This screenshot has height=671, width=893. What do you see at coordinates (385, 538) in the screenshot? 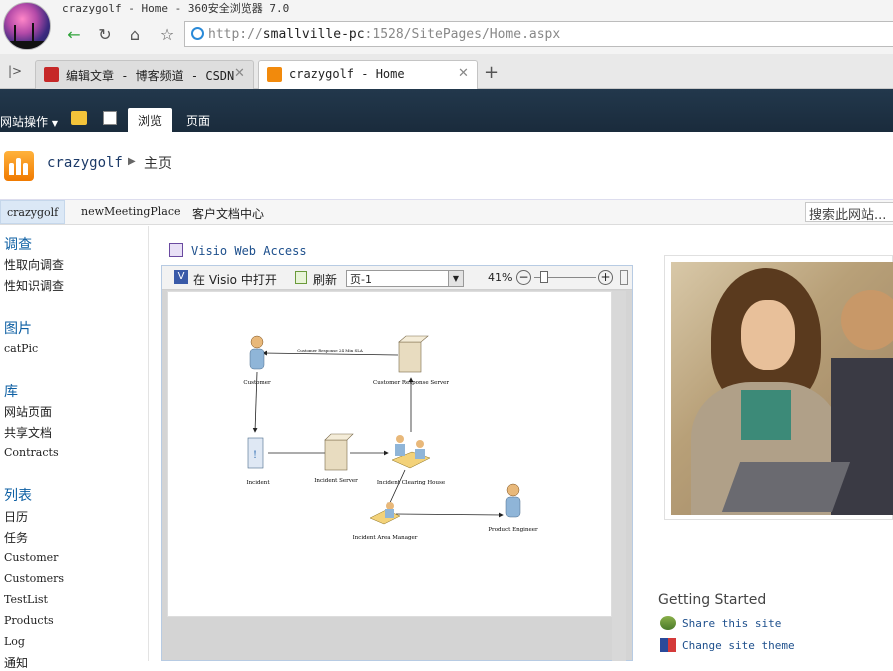
I see `diagram-node-label: Incident Area Manager` at bounding box center [385, 538].